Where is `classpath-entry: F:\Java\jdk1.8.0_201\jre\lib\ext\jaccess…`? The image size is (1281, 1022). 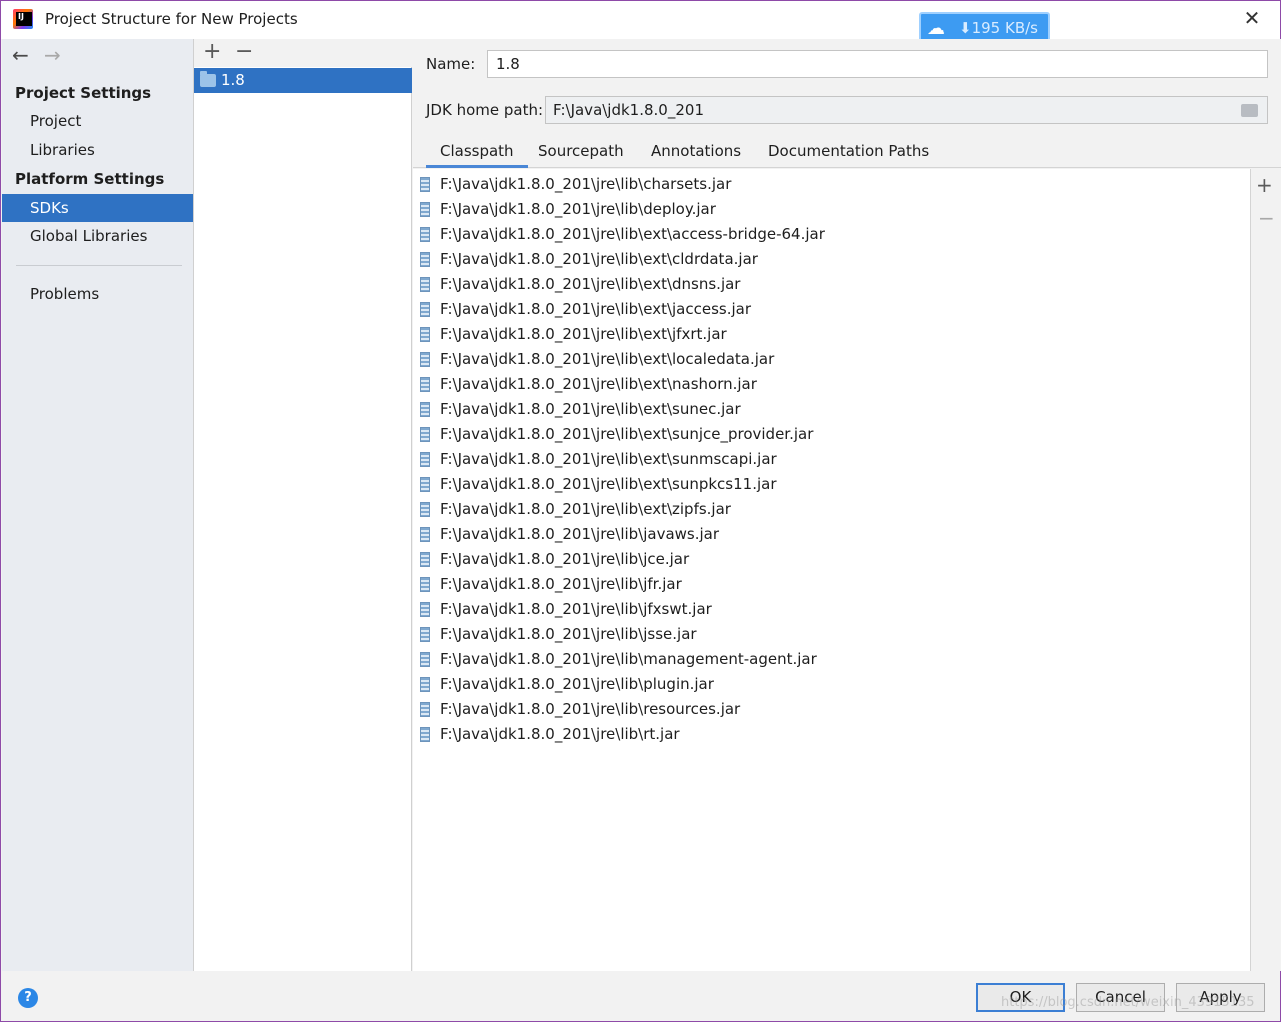 classpath-entry: F:\Java\jdk1.8.0_201\jre\lib\ext\jaccess… is located at coordinates (596, 309).